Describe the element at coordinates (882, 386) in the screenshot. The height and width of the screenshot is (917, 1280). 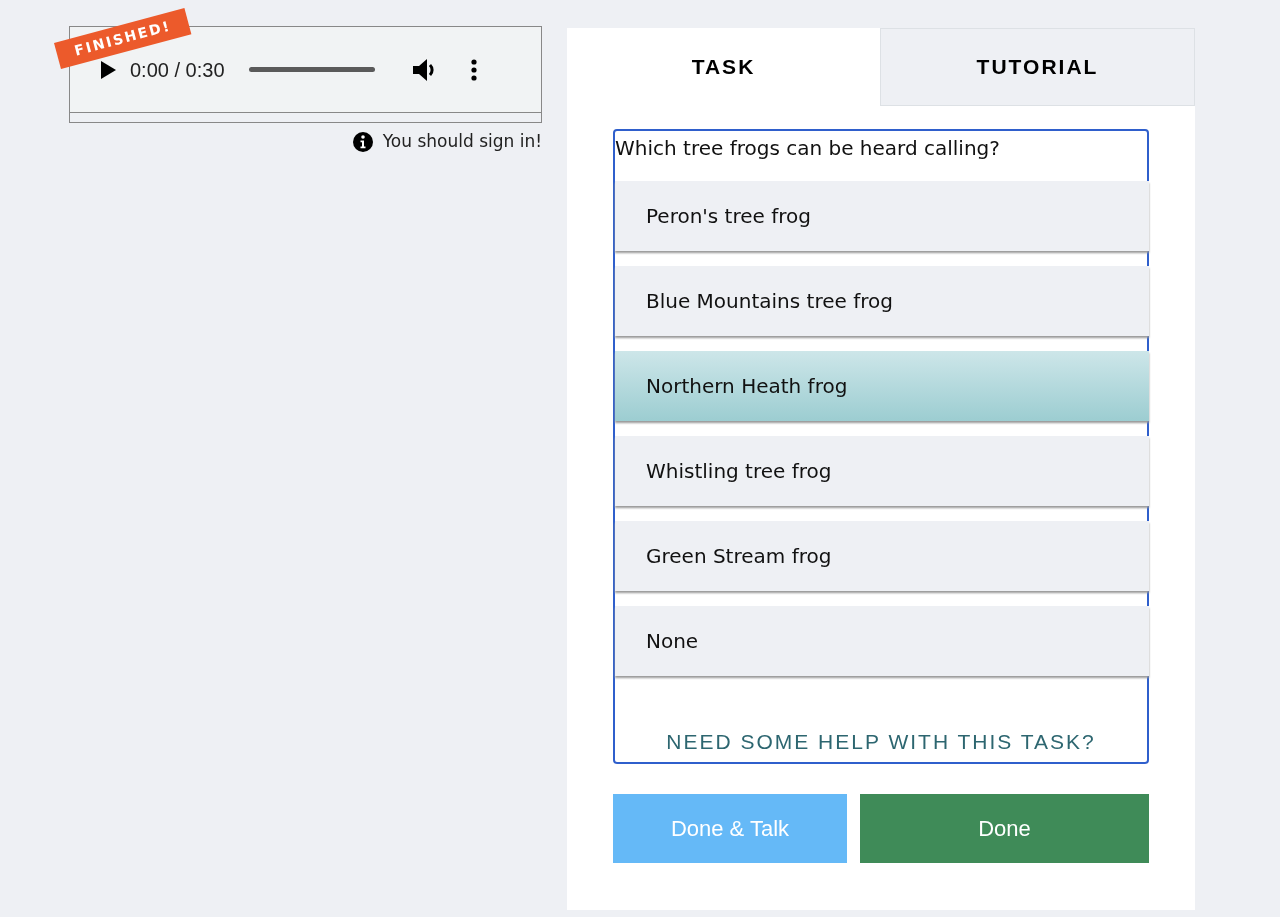
I see `answer-option: Northern Heath frog` at that location.